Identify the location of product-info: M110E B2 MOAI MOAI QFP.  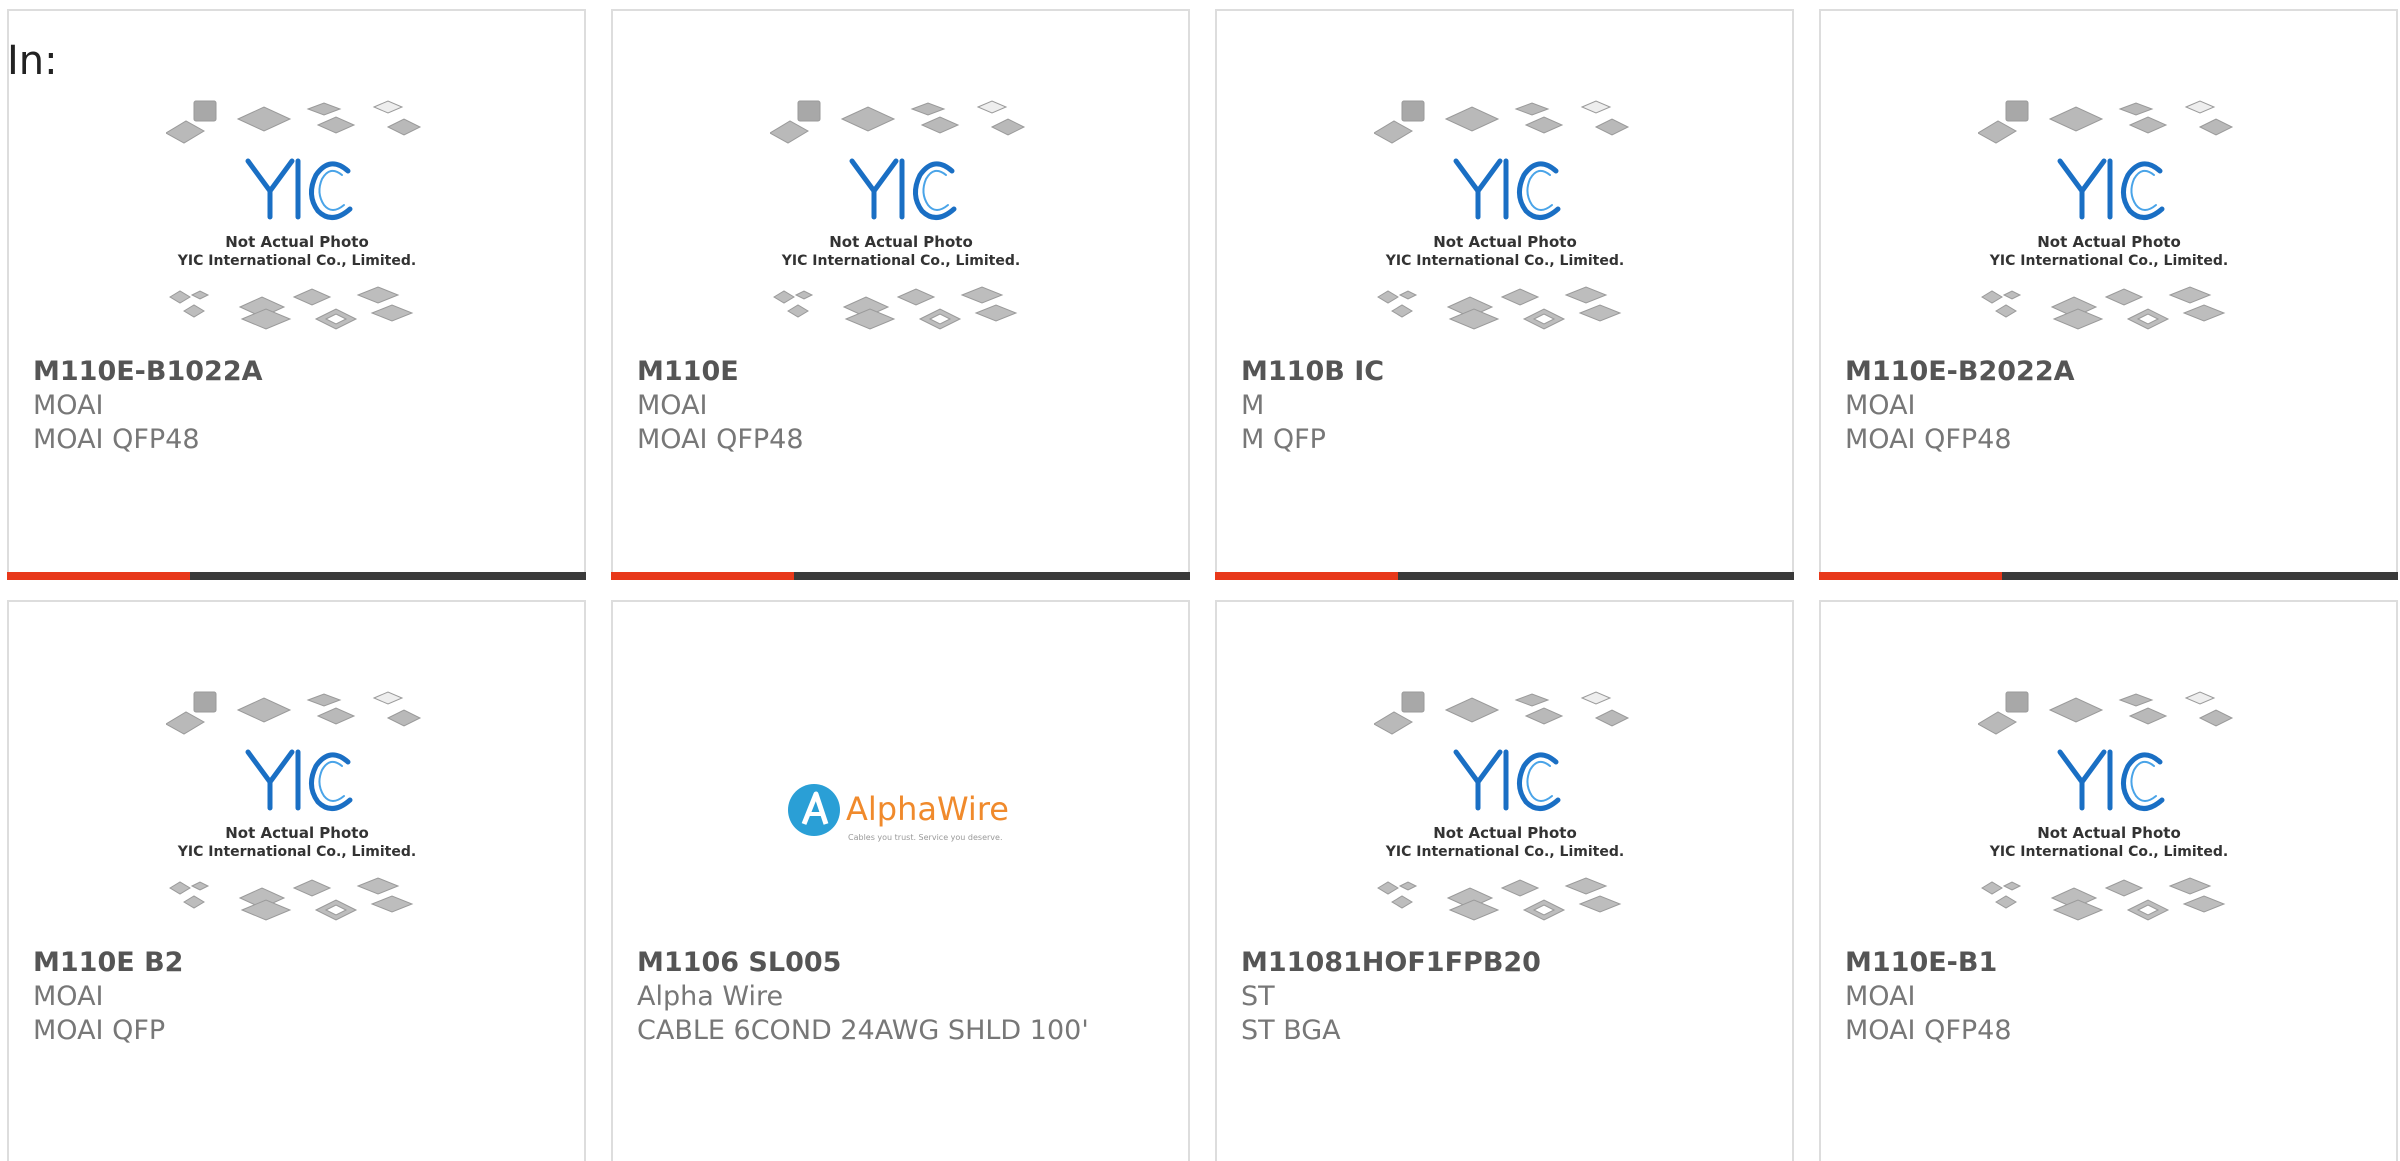
(302, 997).